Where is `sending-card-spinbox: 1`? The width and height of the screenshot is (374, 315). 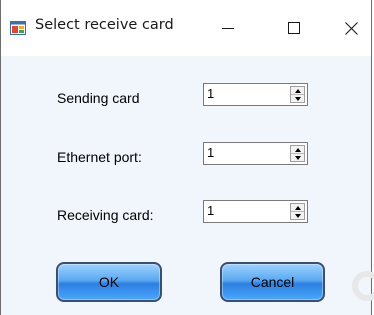 sending-card-spinbox: 1 is located at coordinates (255, 94).